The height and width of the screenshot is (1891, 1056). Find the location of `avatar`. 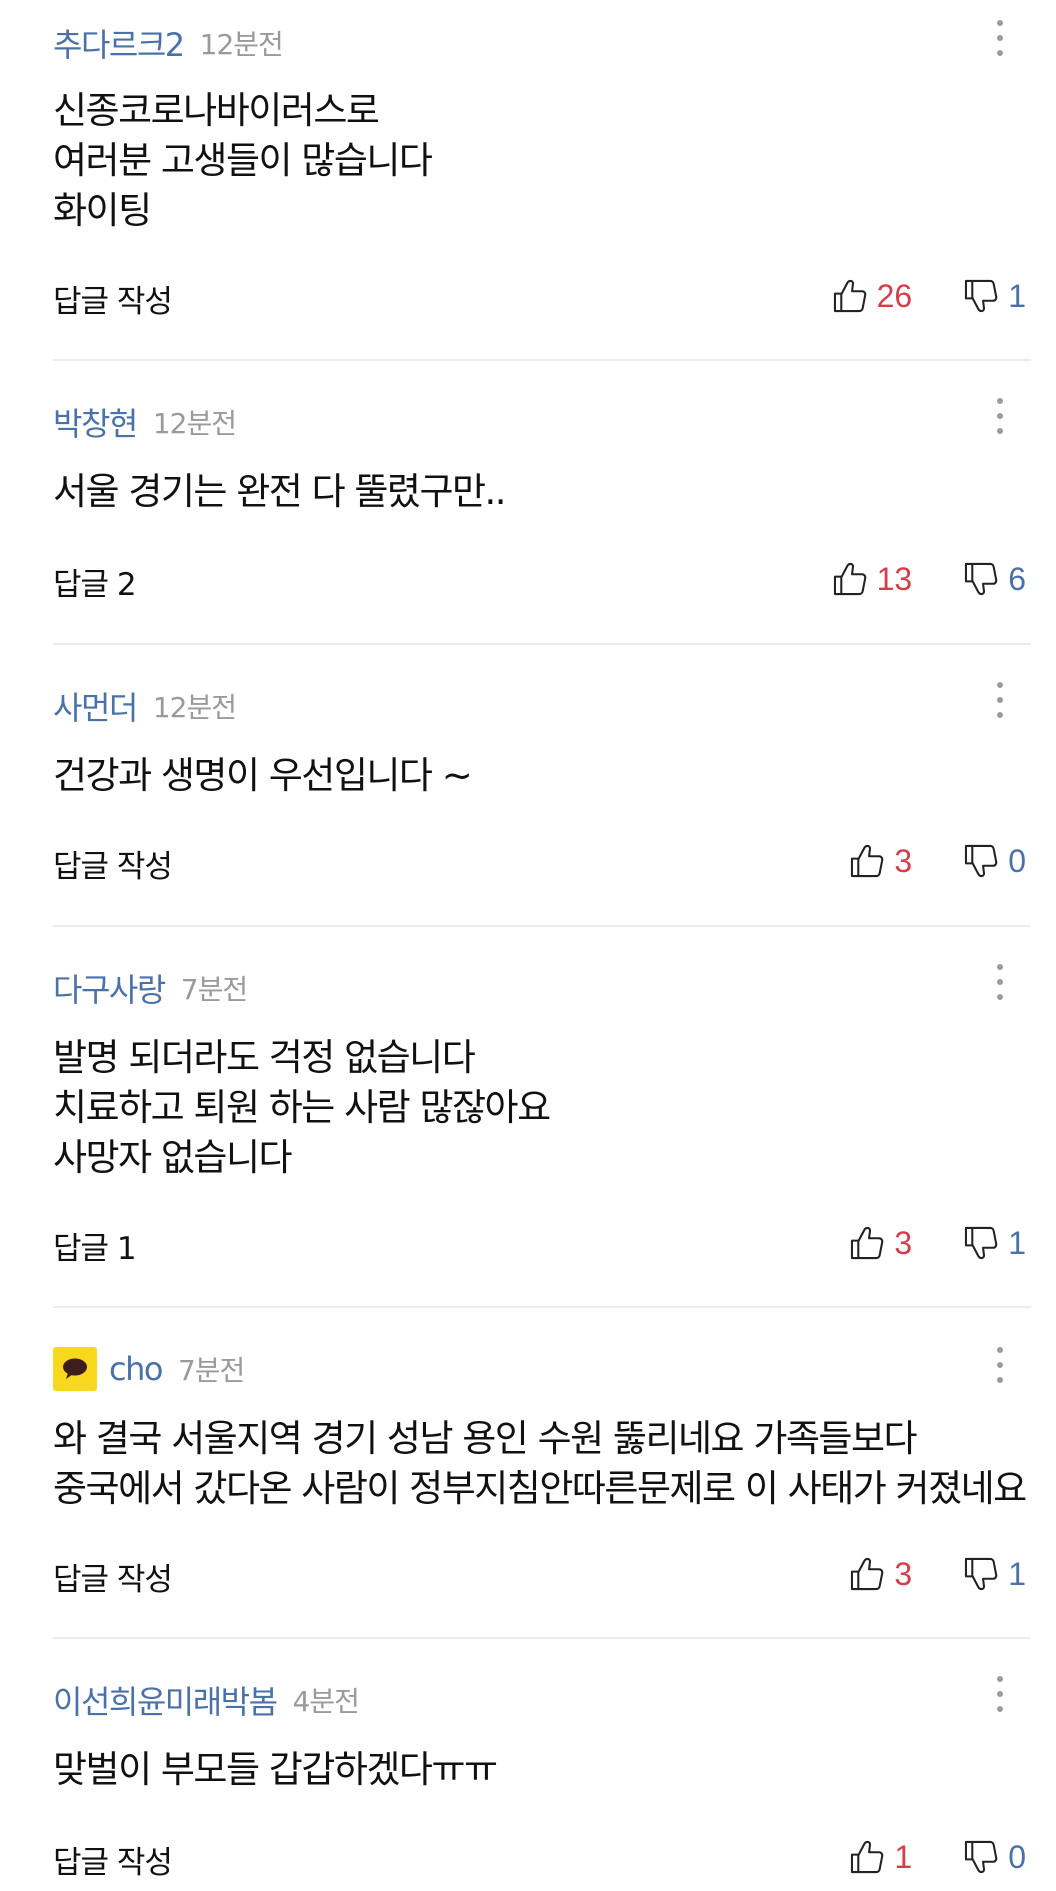

avatar is located at coordinates (75, 1369).